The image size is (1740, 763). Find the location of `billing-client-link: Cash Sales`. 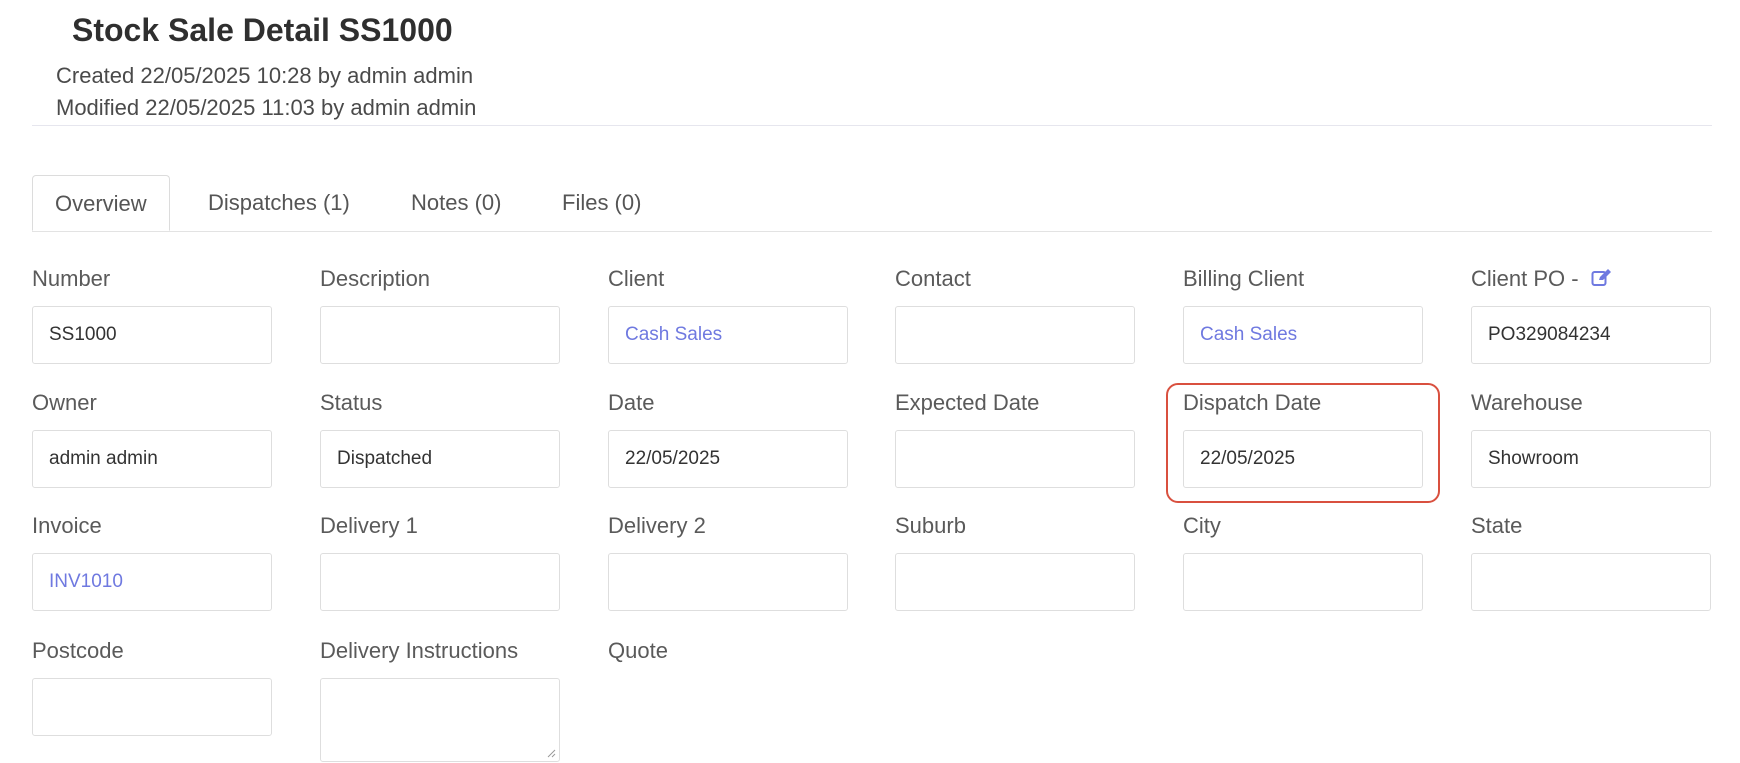

billing-client-link: Cash Sales is located at coordinates (1303, 335).